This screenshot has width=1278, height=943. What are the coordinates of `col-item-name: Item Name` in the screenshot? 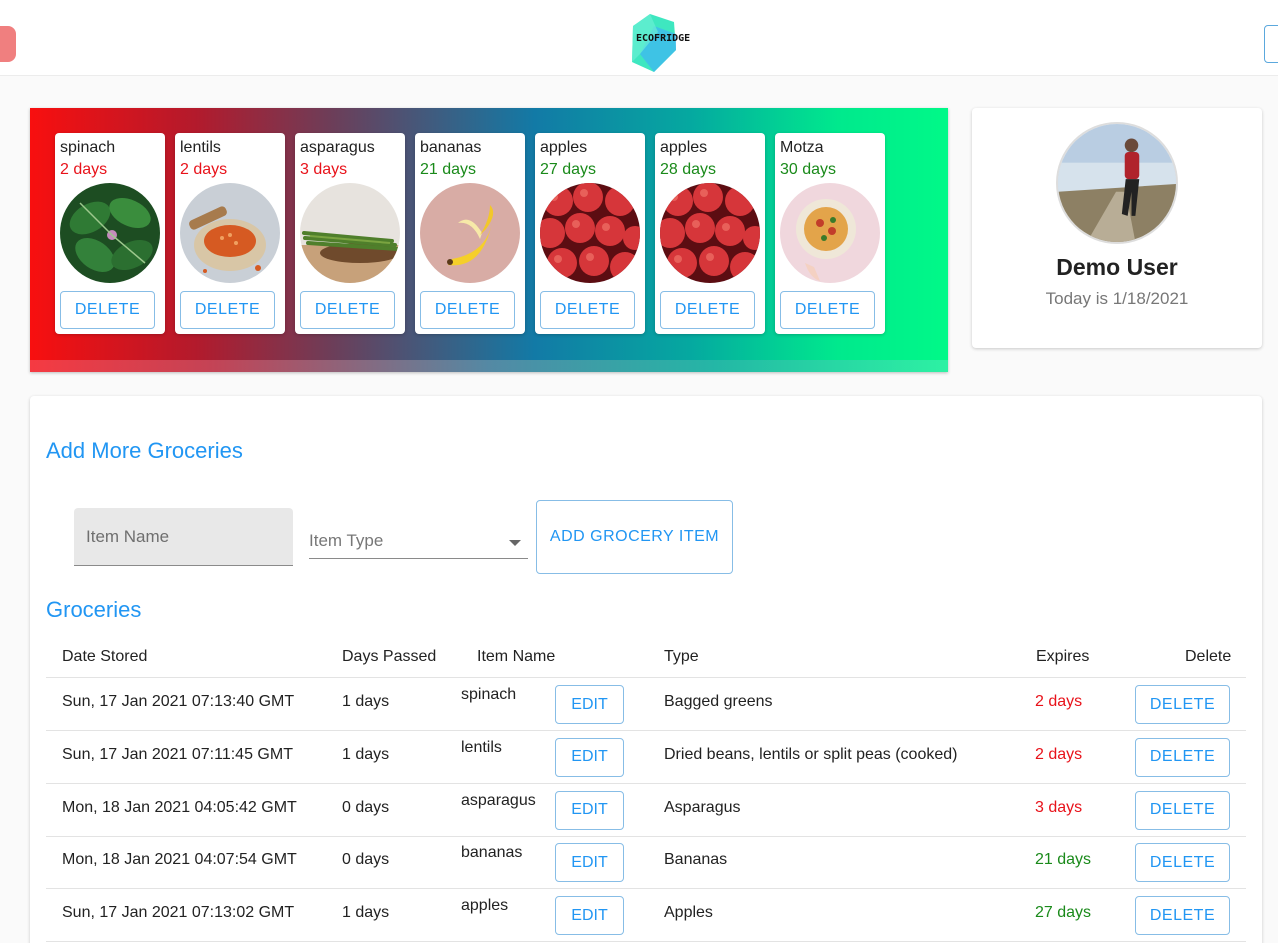 It's located at (516, 657).